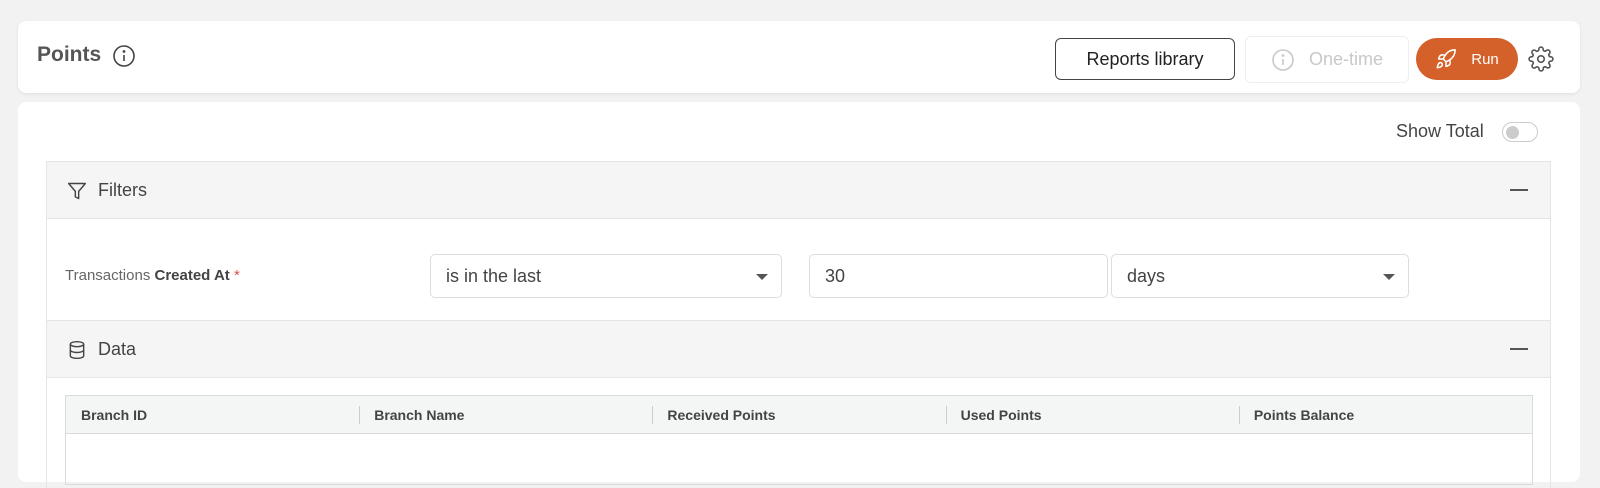 The height and width of the screenshot is (488, 1600). Describe the element at coordinates (1092, 414) in the screenshot. I see `column-header: Used Points` at that location.